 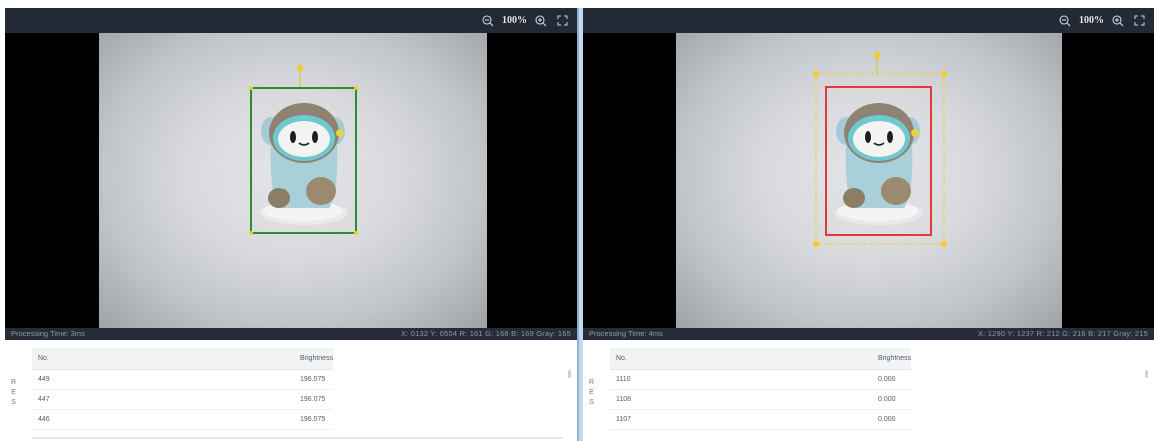 I want to click on left-toolbar: 100%, so click(x=291, y=20).